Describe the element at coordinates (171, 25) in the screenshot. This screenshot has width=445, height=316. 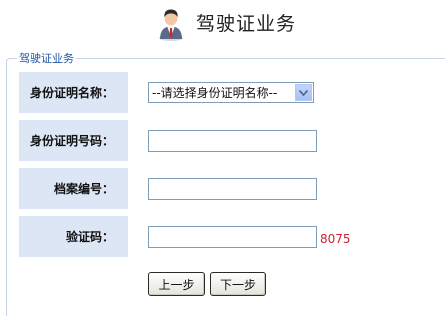
I see `user-avatar-icon` at that location.